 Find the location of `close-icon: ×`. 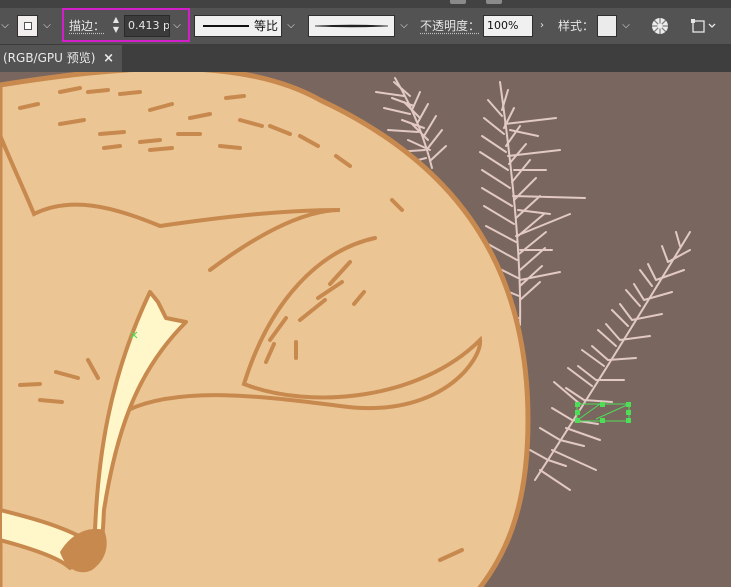

close-icon: × is located at coordinates (108, 58).